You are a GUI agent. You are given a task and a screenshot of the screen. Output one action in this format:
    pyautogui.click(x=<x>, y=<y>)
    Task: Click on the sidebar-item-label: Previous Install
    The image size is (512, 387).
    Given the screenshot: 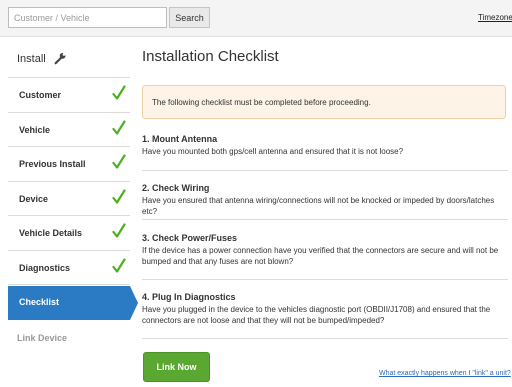 What is the action you would take?
    pyautogui.click(x=52, y=164)
    